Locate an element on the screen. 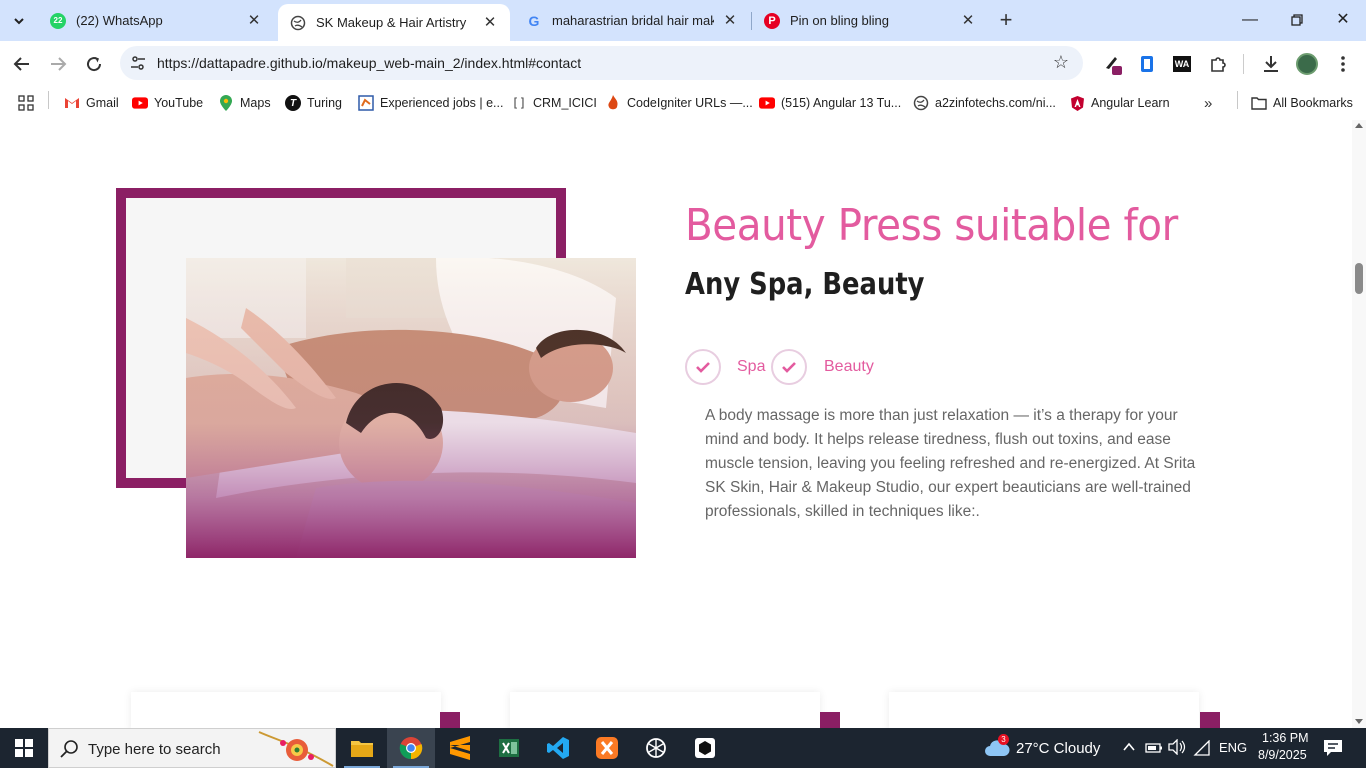  start-button is located at coordinates (24, 748).